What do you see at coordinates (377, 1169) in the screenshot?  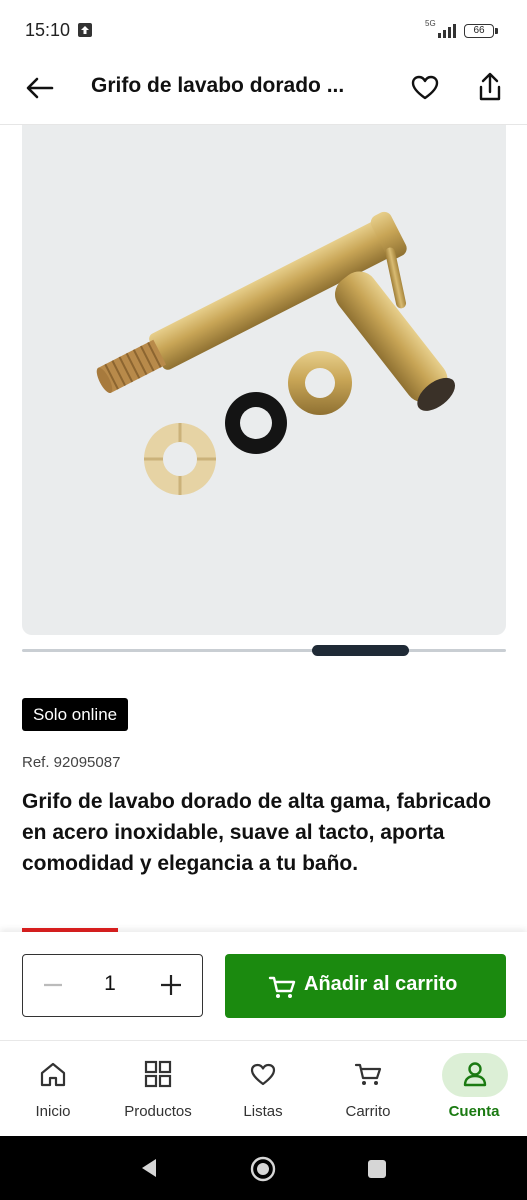 I see `system-recents-icon` at bounding box center [377, 1169].